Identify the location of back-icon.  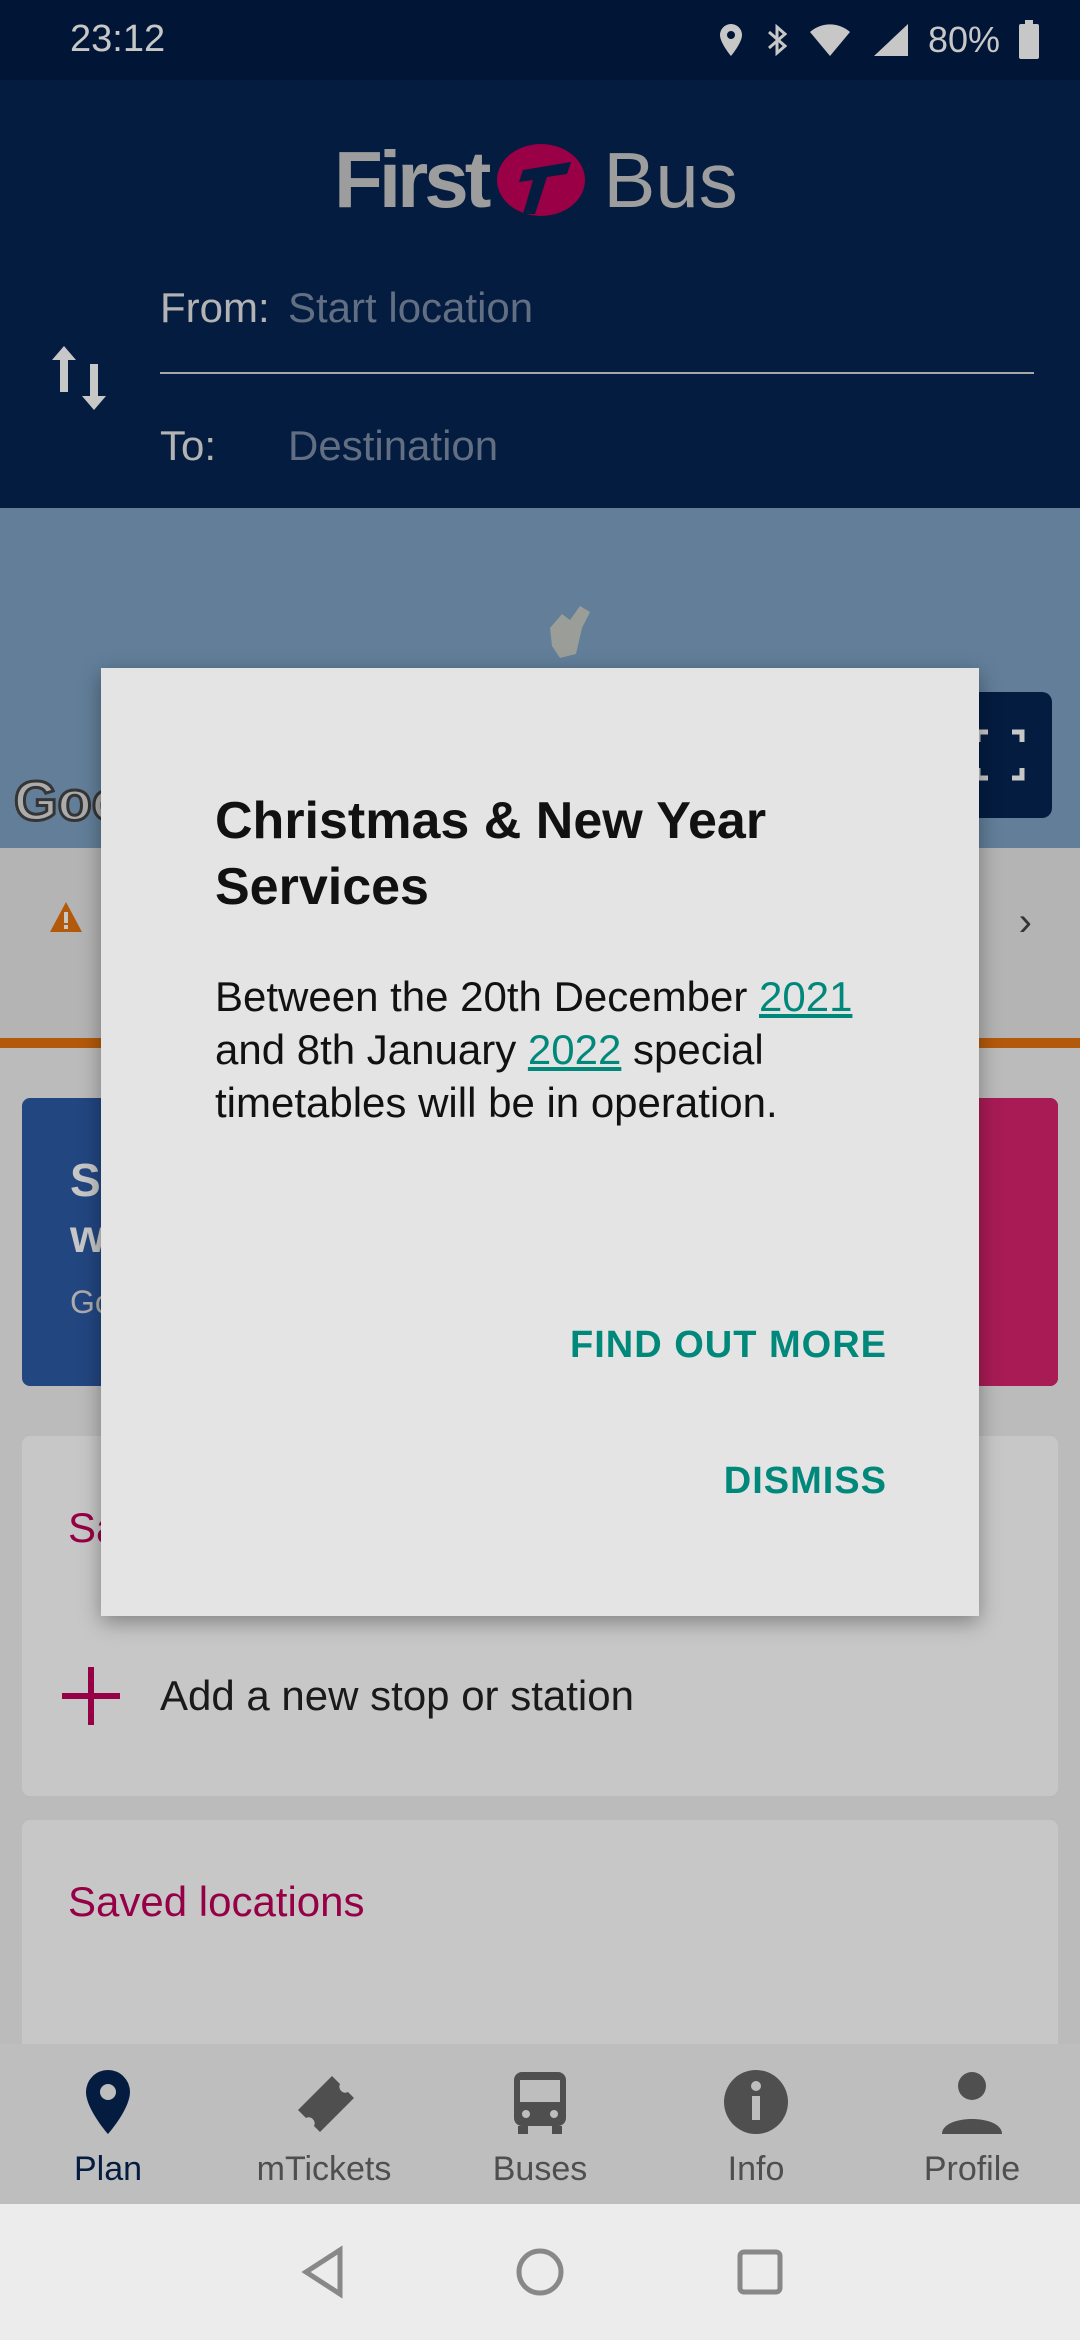
(324, 2272).